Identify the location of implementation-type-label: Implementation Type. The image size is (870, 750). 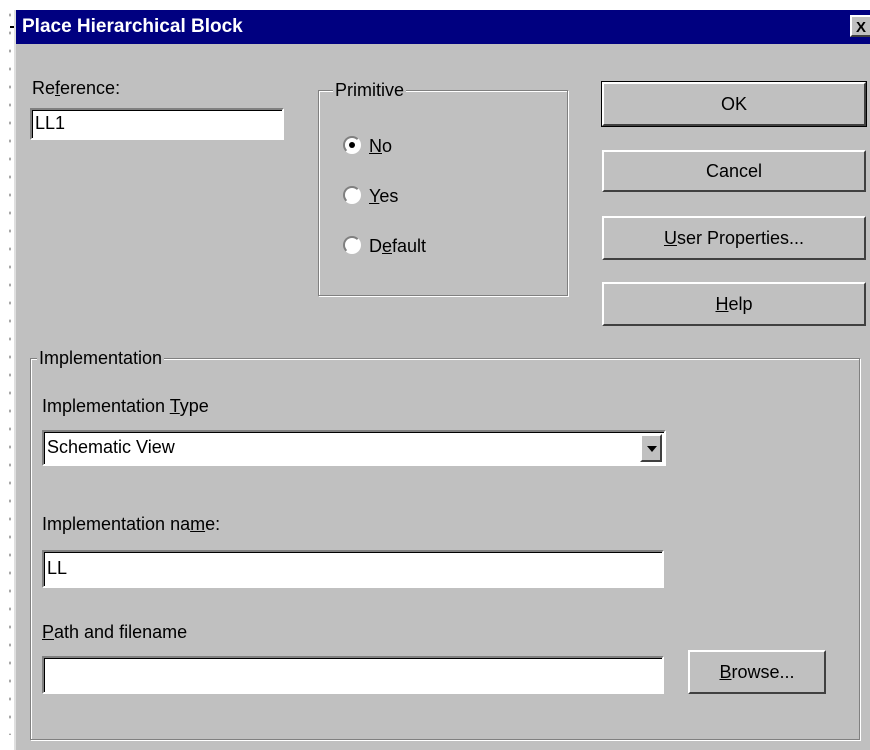
(125, 406).